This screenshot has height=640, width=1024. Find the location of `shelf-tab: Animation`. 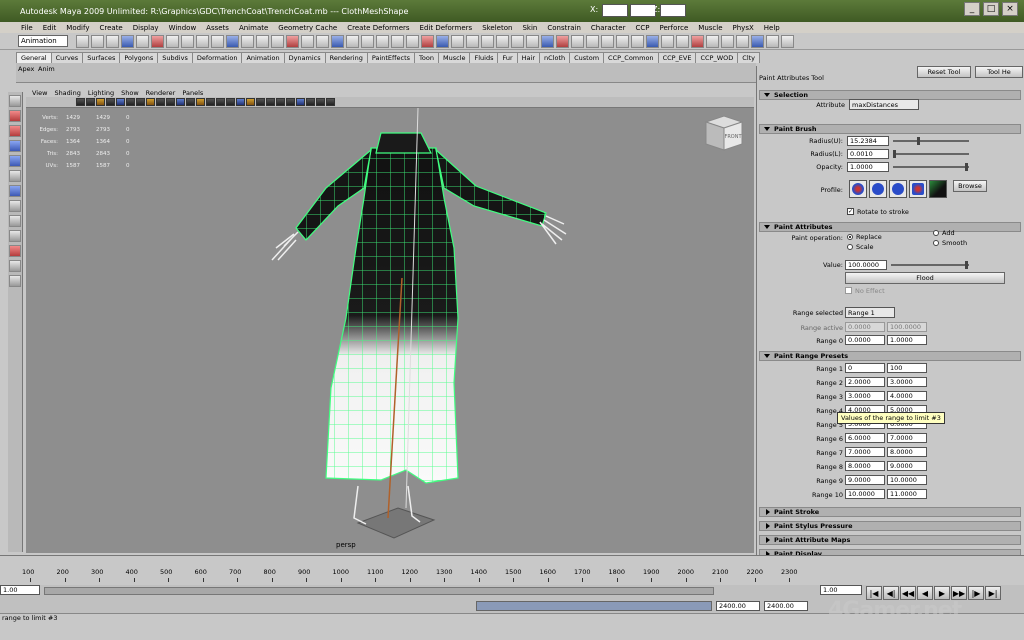

shelf-tab: Animation is located at coordinates (263, 57).